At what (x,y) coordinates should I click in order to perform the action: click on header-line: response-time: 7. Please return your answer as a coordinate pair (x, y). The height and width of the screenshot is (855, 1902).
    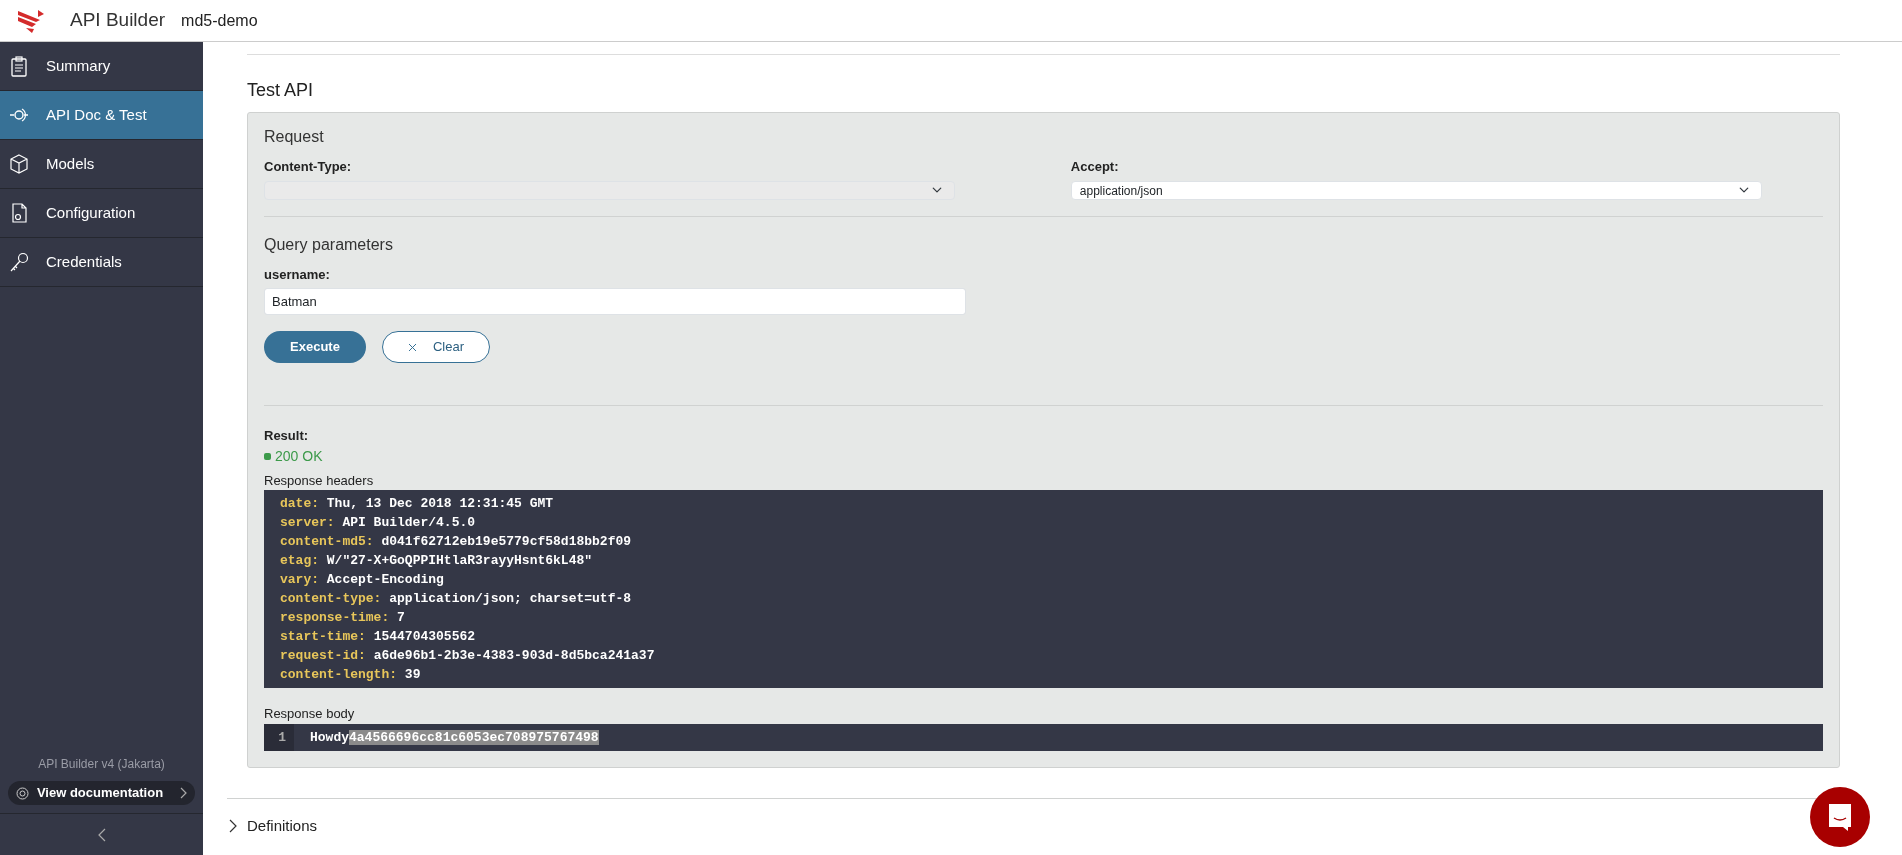
    Looking at the image, I should click on (343, 618).